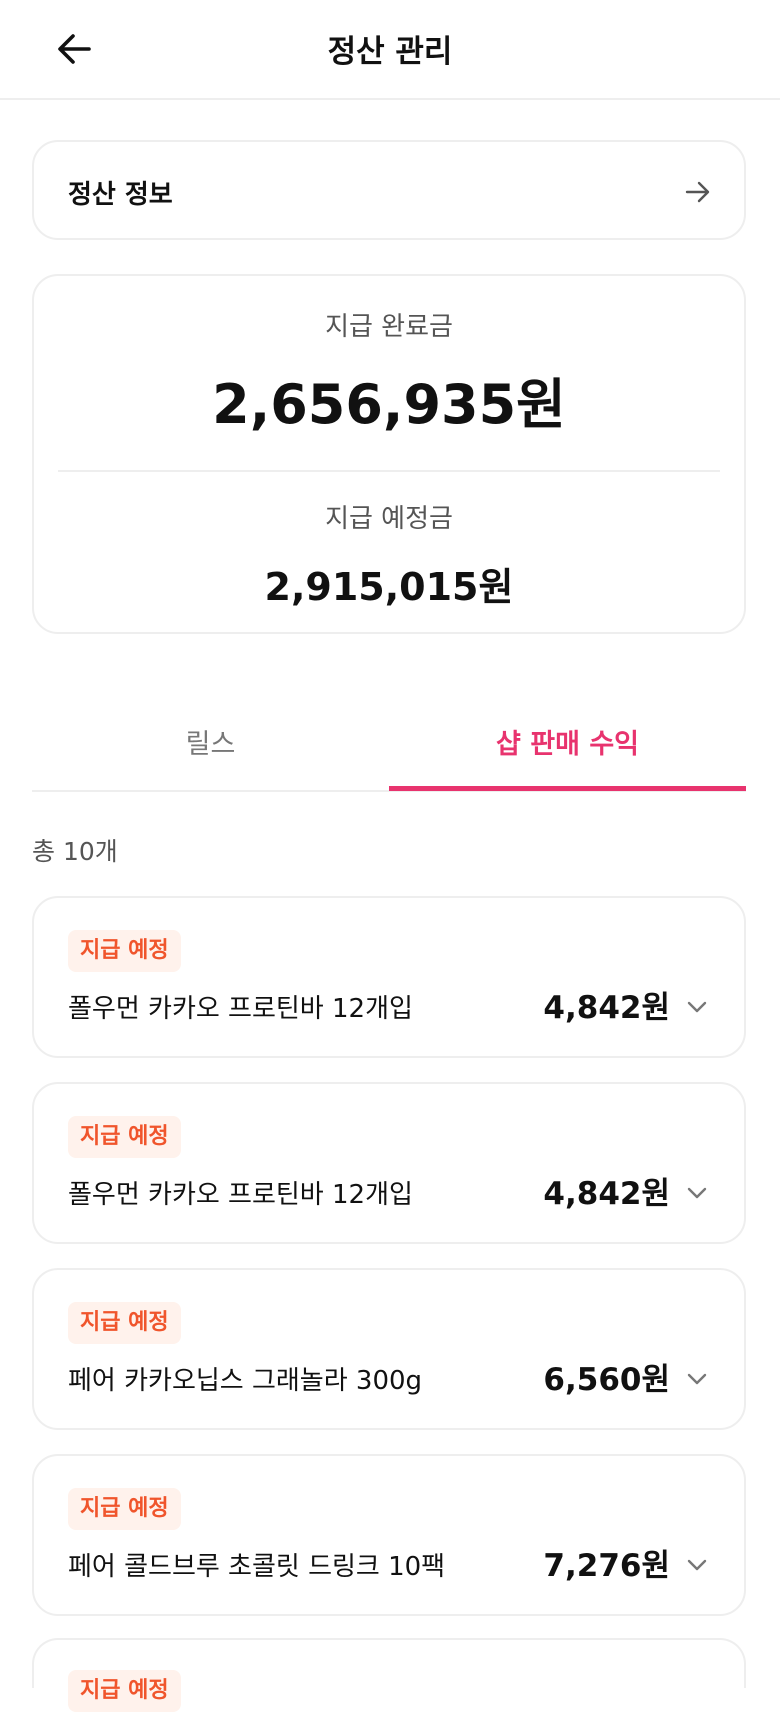 Image resolution: width=780 pixels, height=1712 pixels. Describe the element at coordinates (389, 1349) in the screenshot. I see `list-item: 지급 예정 페어 카카오닙스 그래놀라 300g 6,560원` at that location.